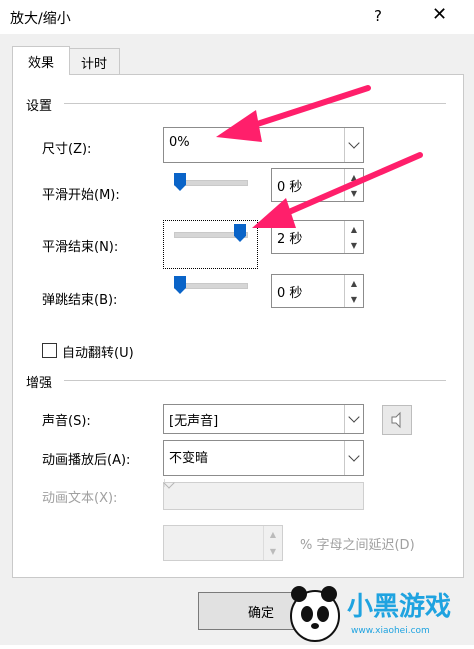  I want to click on annotation-arrowhead-smooth-end, so click(274, 213).